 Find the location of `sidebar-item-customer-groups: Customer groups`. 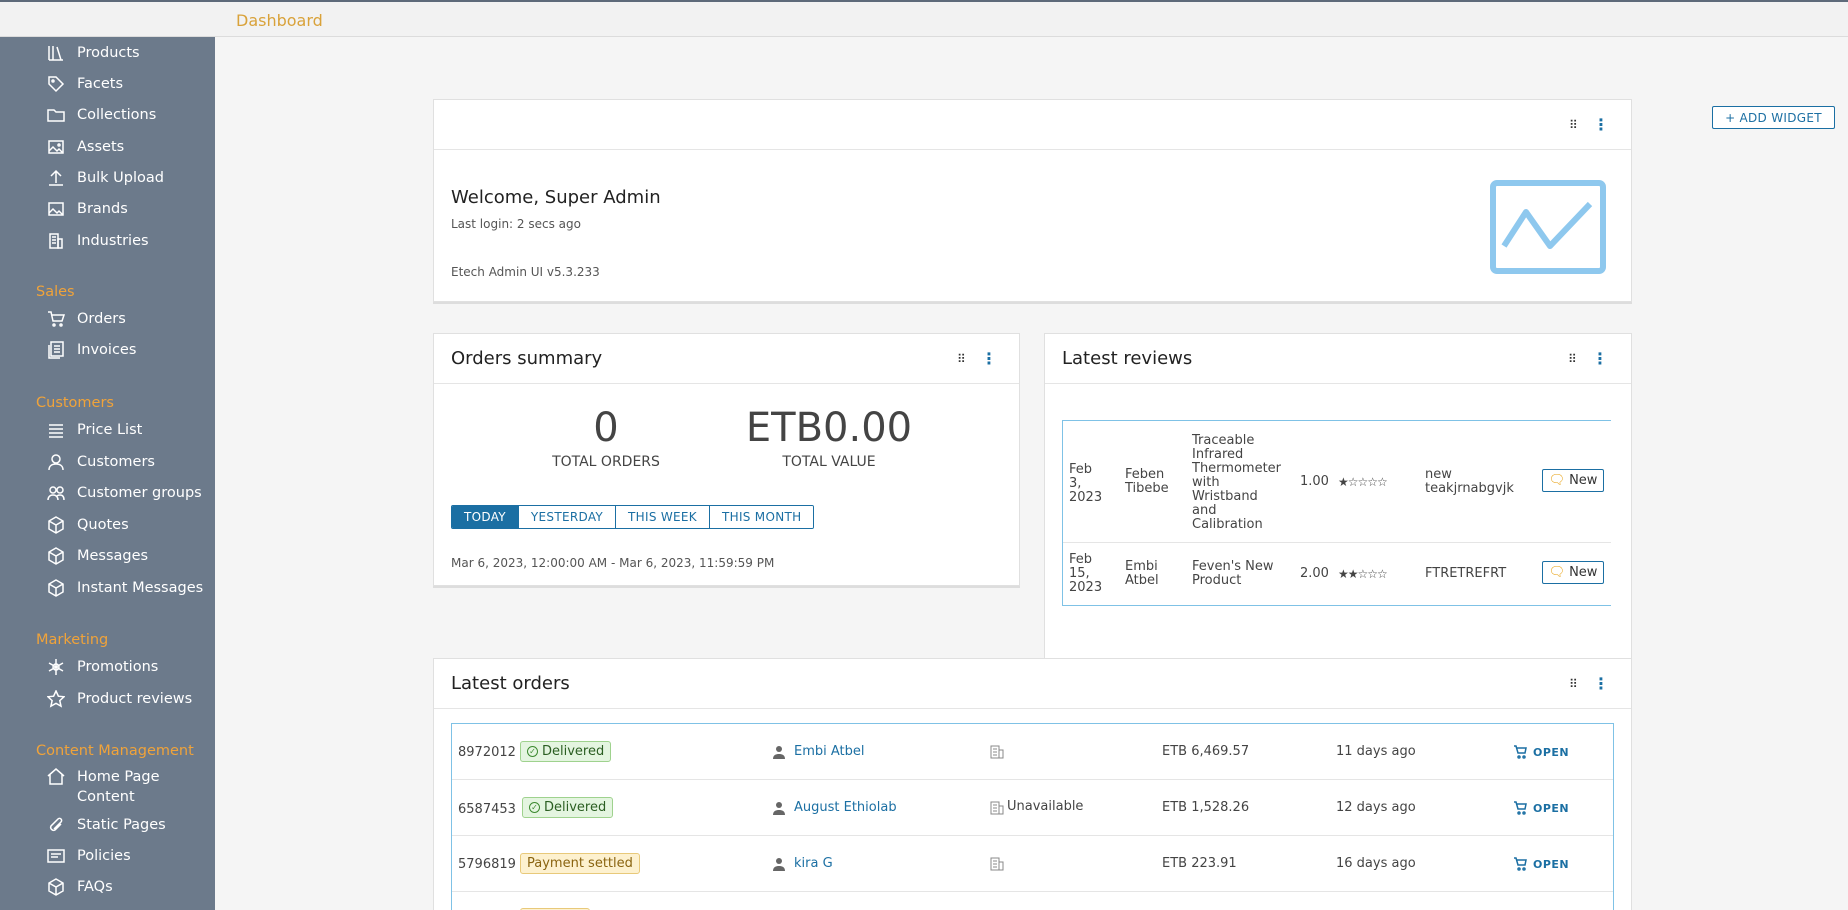

sidebar-item-customer-groups: Customer groups is located at coordinates (124, 493).